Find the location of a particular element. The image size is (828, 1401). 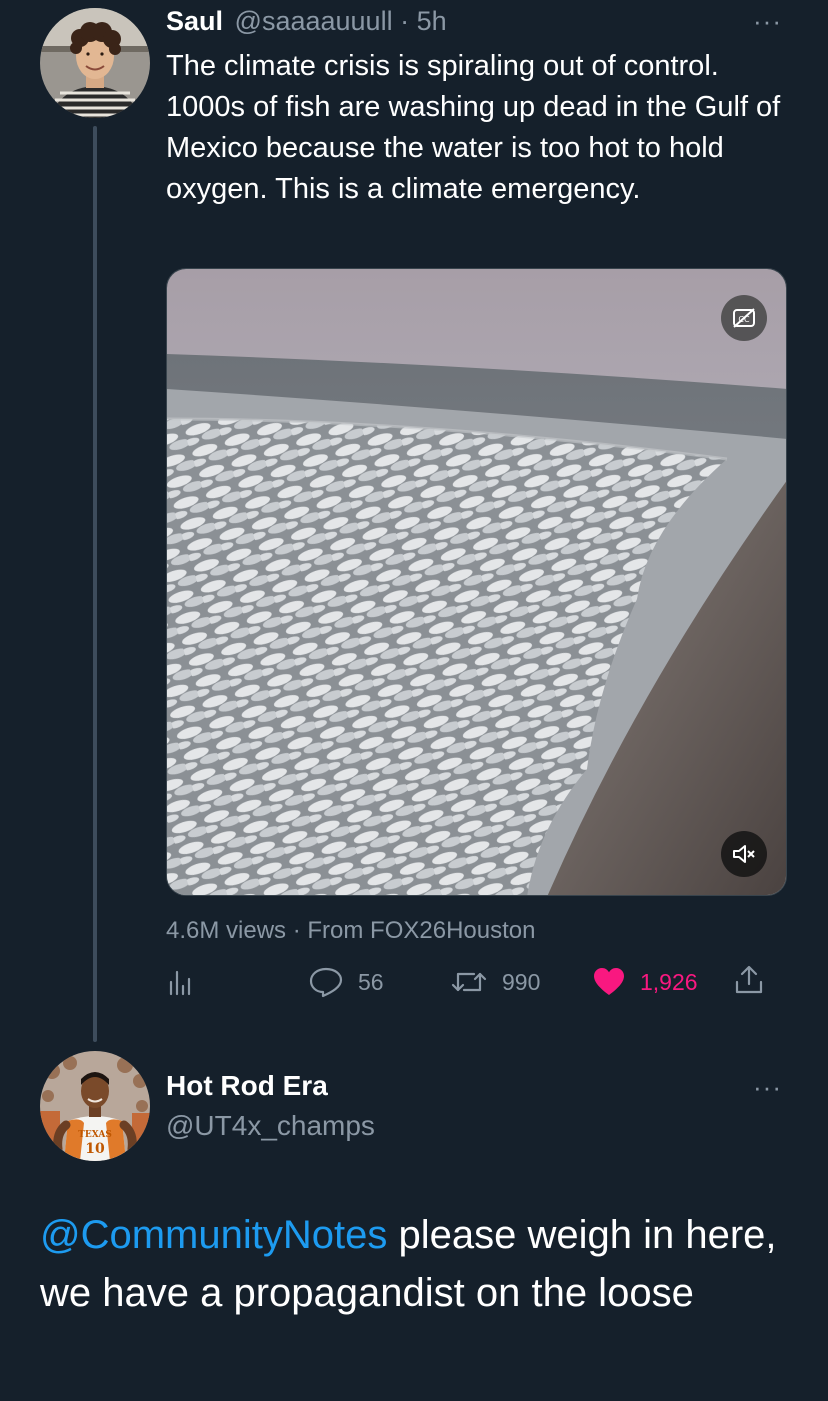

mute-icon is located at coordinates (744, 854).